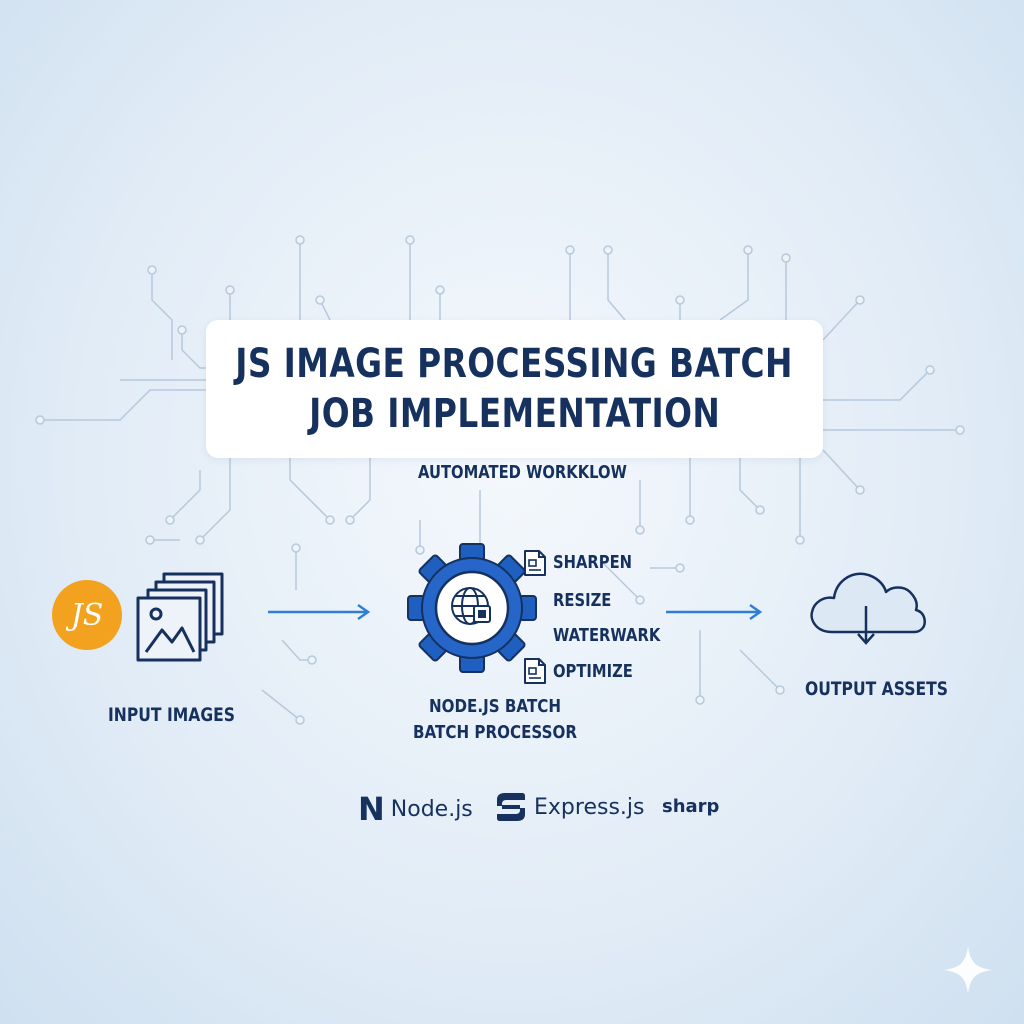  I want to click on image-stack-icon, so click(180, 617).